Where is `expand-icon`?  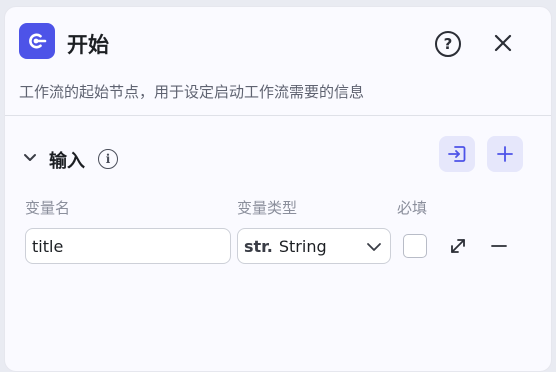 expand-icon is located at coordinates (458, 246).